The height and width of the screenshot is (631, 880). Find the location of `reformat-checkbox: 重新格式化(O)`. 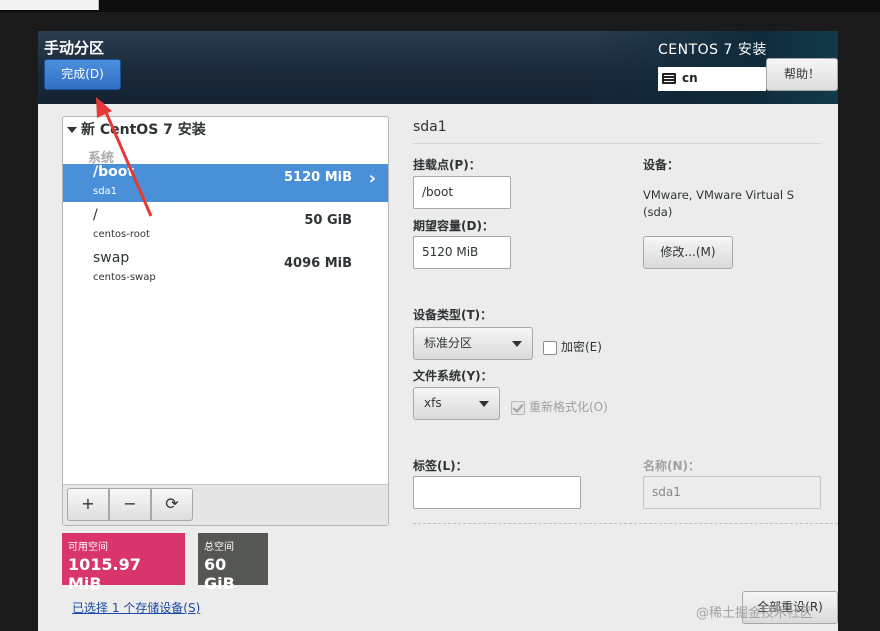

reformat-checkbox: 重新格式化(O) is located at coordinates (559, 406).